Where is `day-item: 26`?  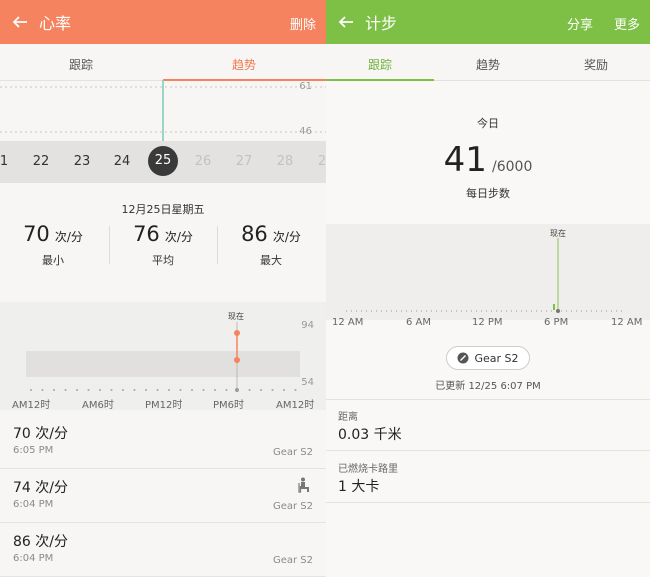 day-item: 26 is located at coordinates (203, 161).